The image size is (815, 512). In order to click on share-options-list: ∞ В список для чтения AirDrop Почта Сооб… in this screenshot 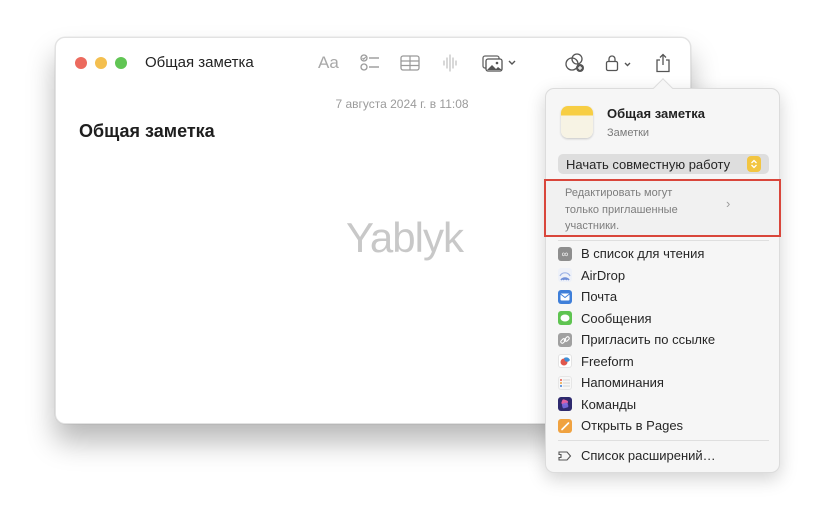, I will do `click(665, 340)`.